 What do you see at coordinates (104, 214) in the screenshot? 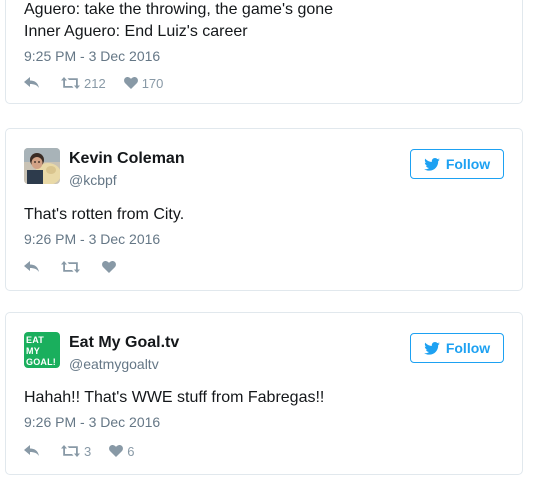
I see `tweet-text: That's rotten from City.` at bounding box center [104, 214].